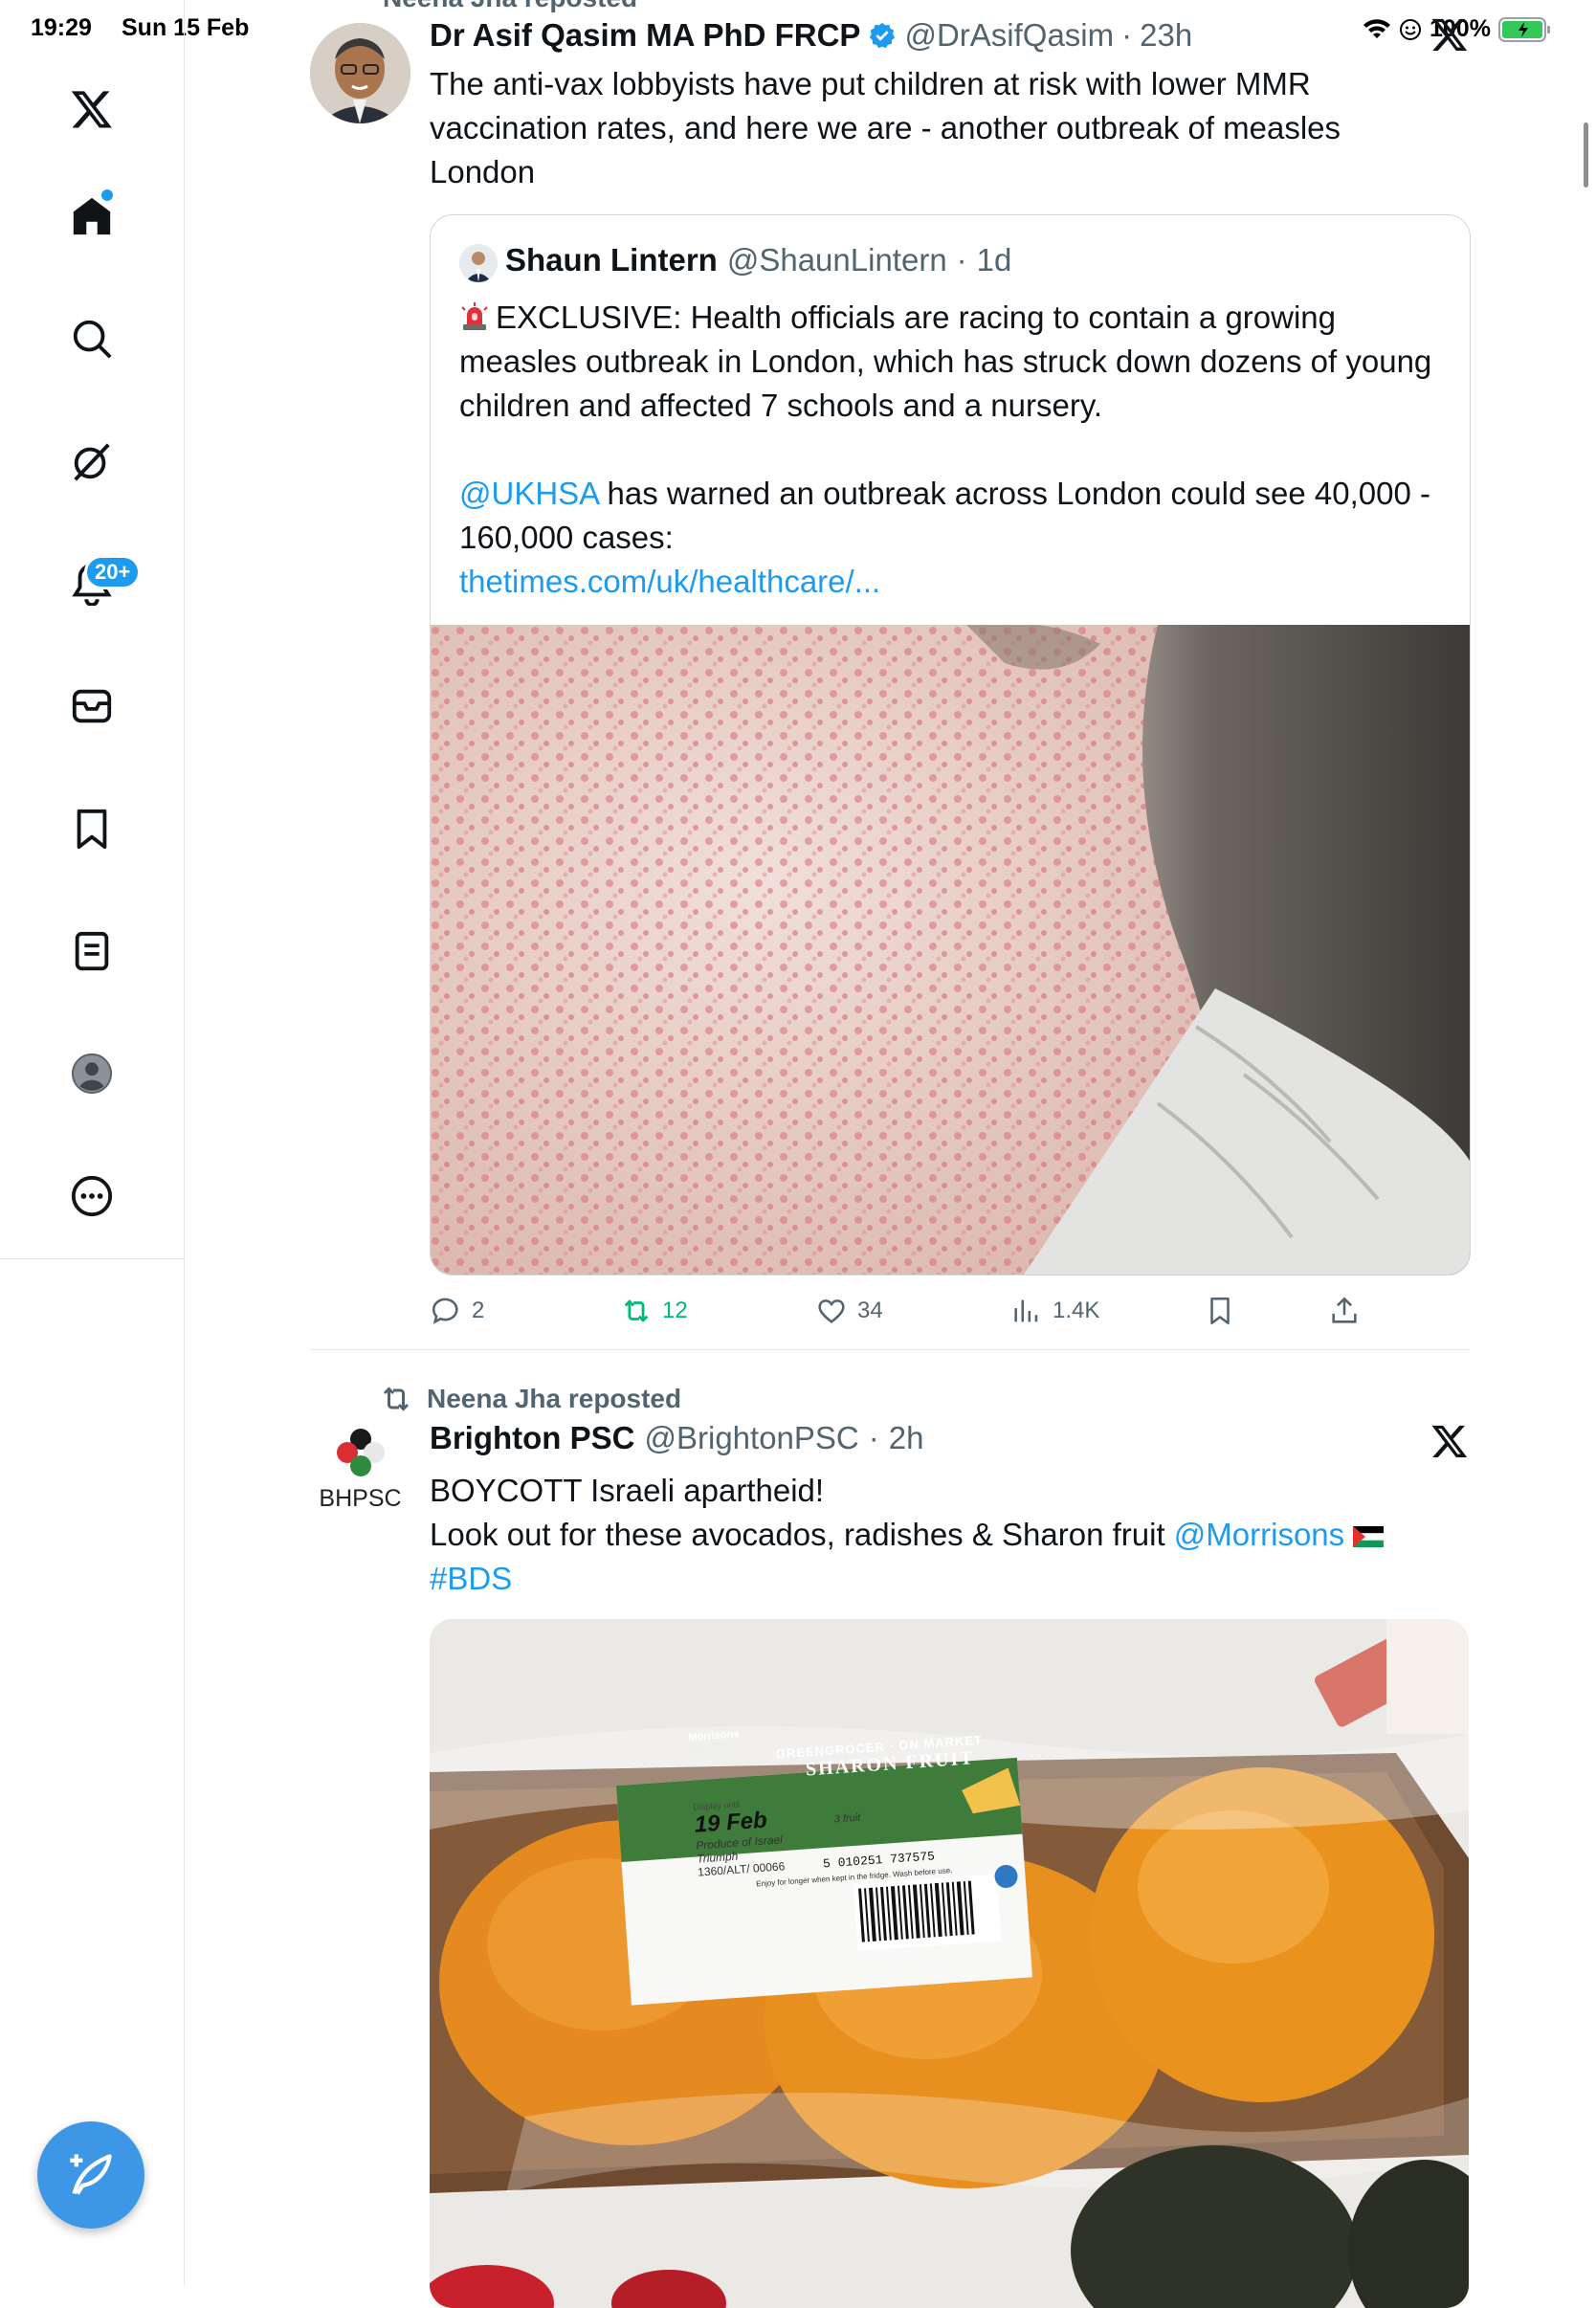  Describe the element at coordinates (479, 1311) in the screenshot. I see `reply-count: 2` at that location.